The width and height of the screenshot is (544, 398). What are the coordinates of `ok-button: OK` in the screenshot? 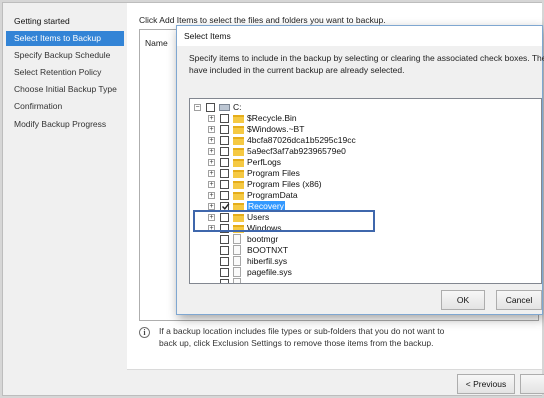 It's located at (463, 300).